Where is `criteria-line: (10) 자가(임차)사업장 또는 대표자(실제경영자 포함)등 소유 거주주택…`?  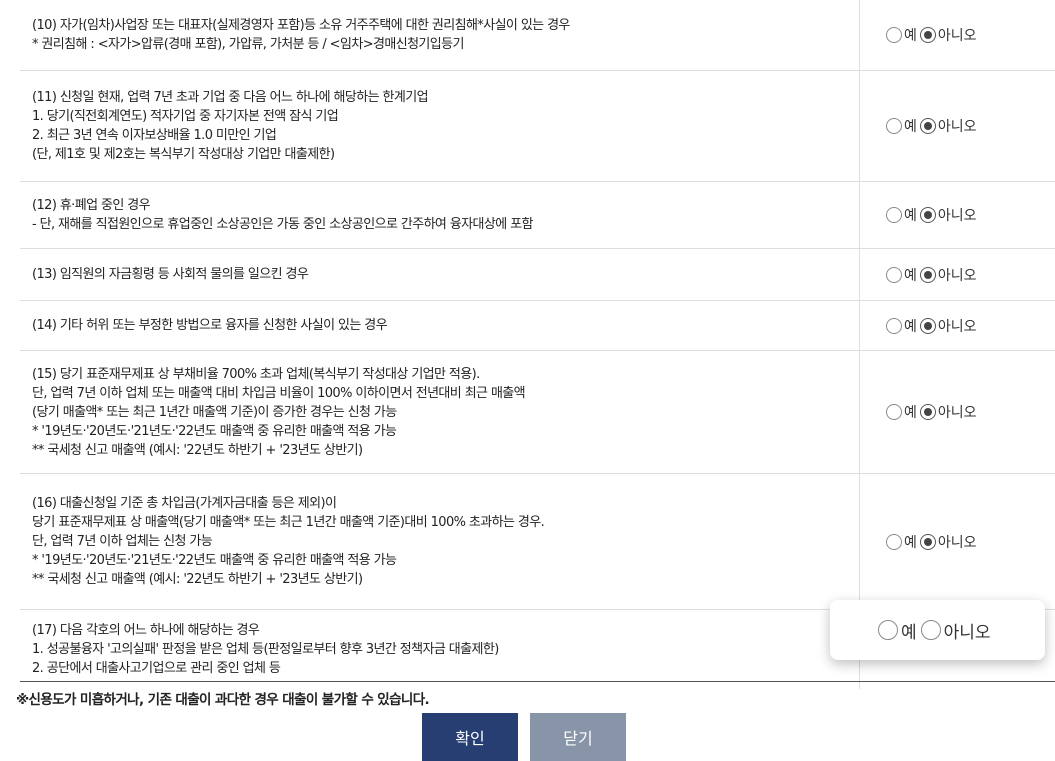
criteria-line: (10) 자가(임차)사업장 또는 대표자(실제경영자 포함)등 소유 거주주택… is located at coordinates (301, 25).